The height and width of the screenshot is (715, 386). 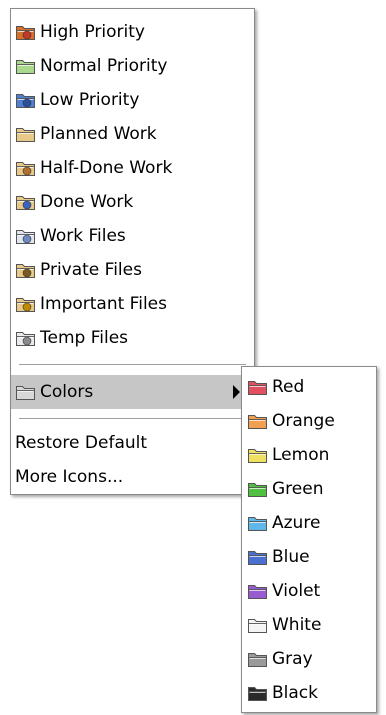 What do you see at coordinates (90, 100) in the screenshot?
I see `menu-item-label: Low Priority` at bounding box center [90, 100].